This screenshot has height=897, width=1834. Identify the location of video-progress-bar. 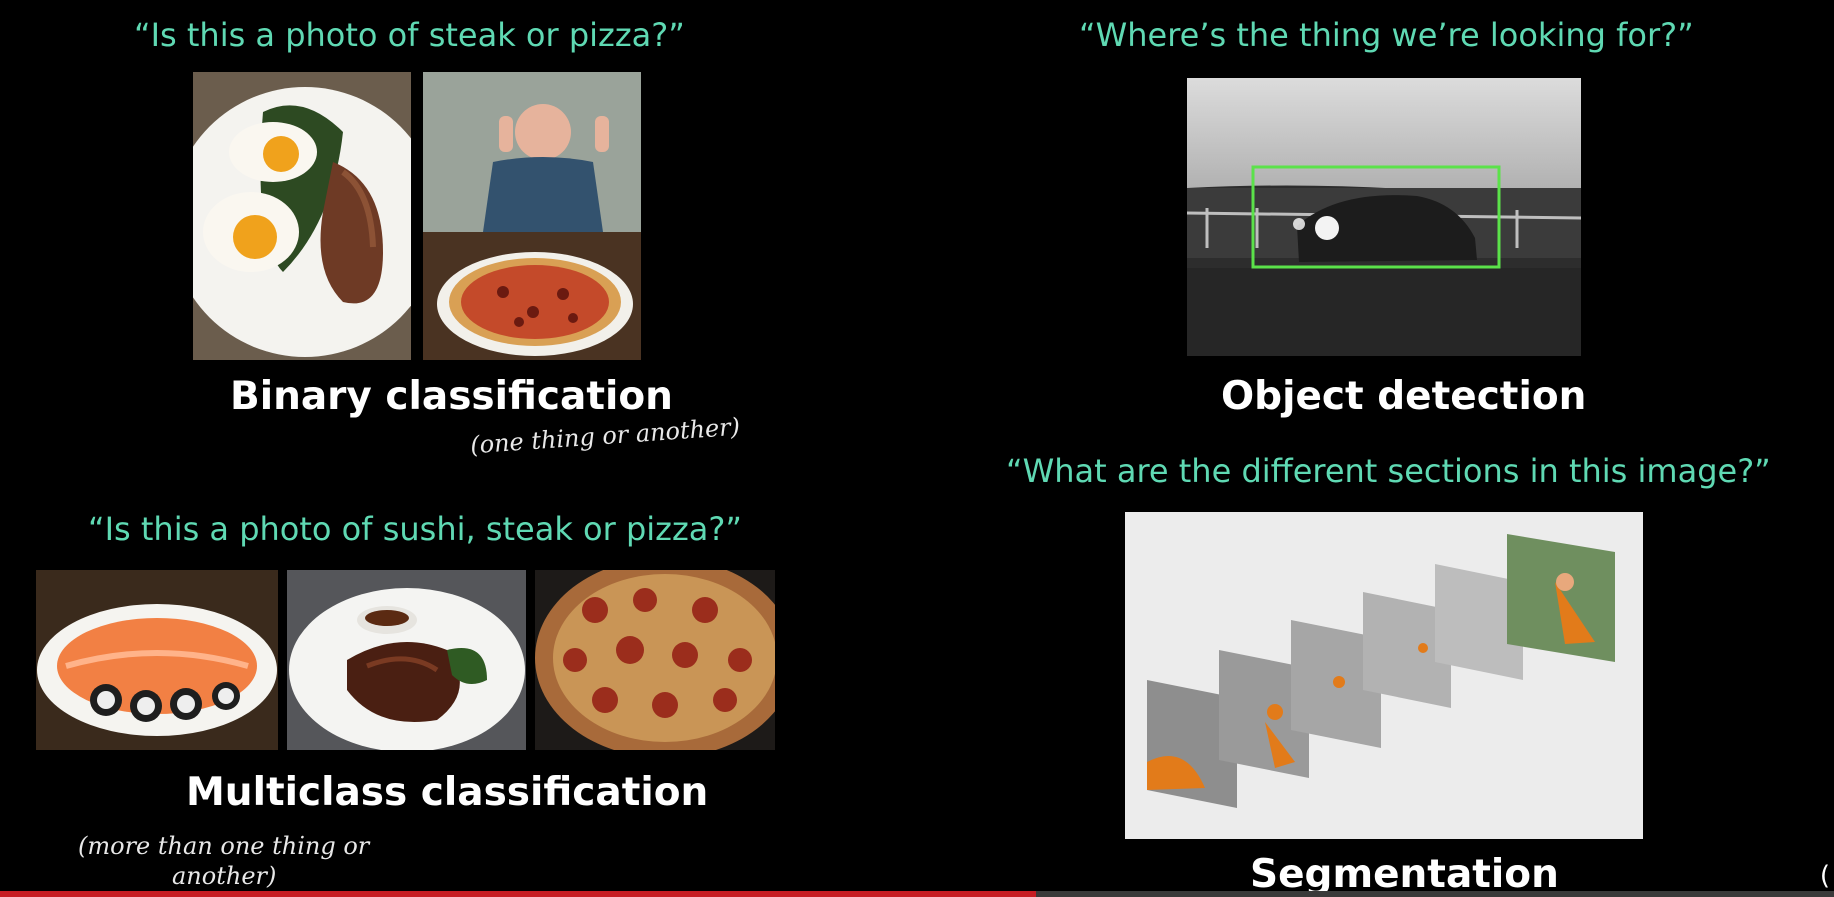
(917, 894).